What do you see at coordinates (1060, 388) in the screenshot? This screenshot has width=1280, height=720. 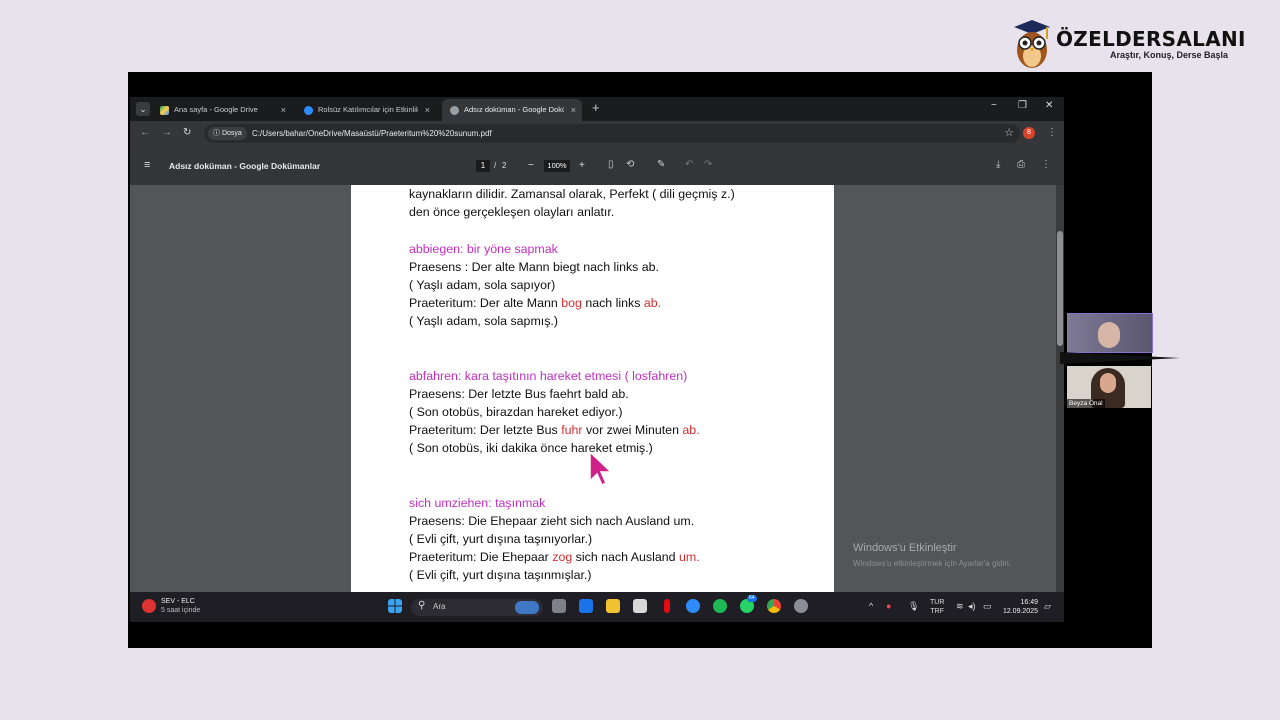 I see `scrollbar` at bounding box center [1060, 388].